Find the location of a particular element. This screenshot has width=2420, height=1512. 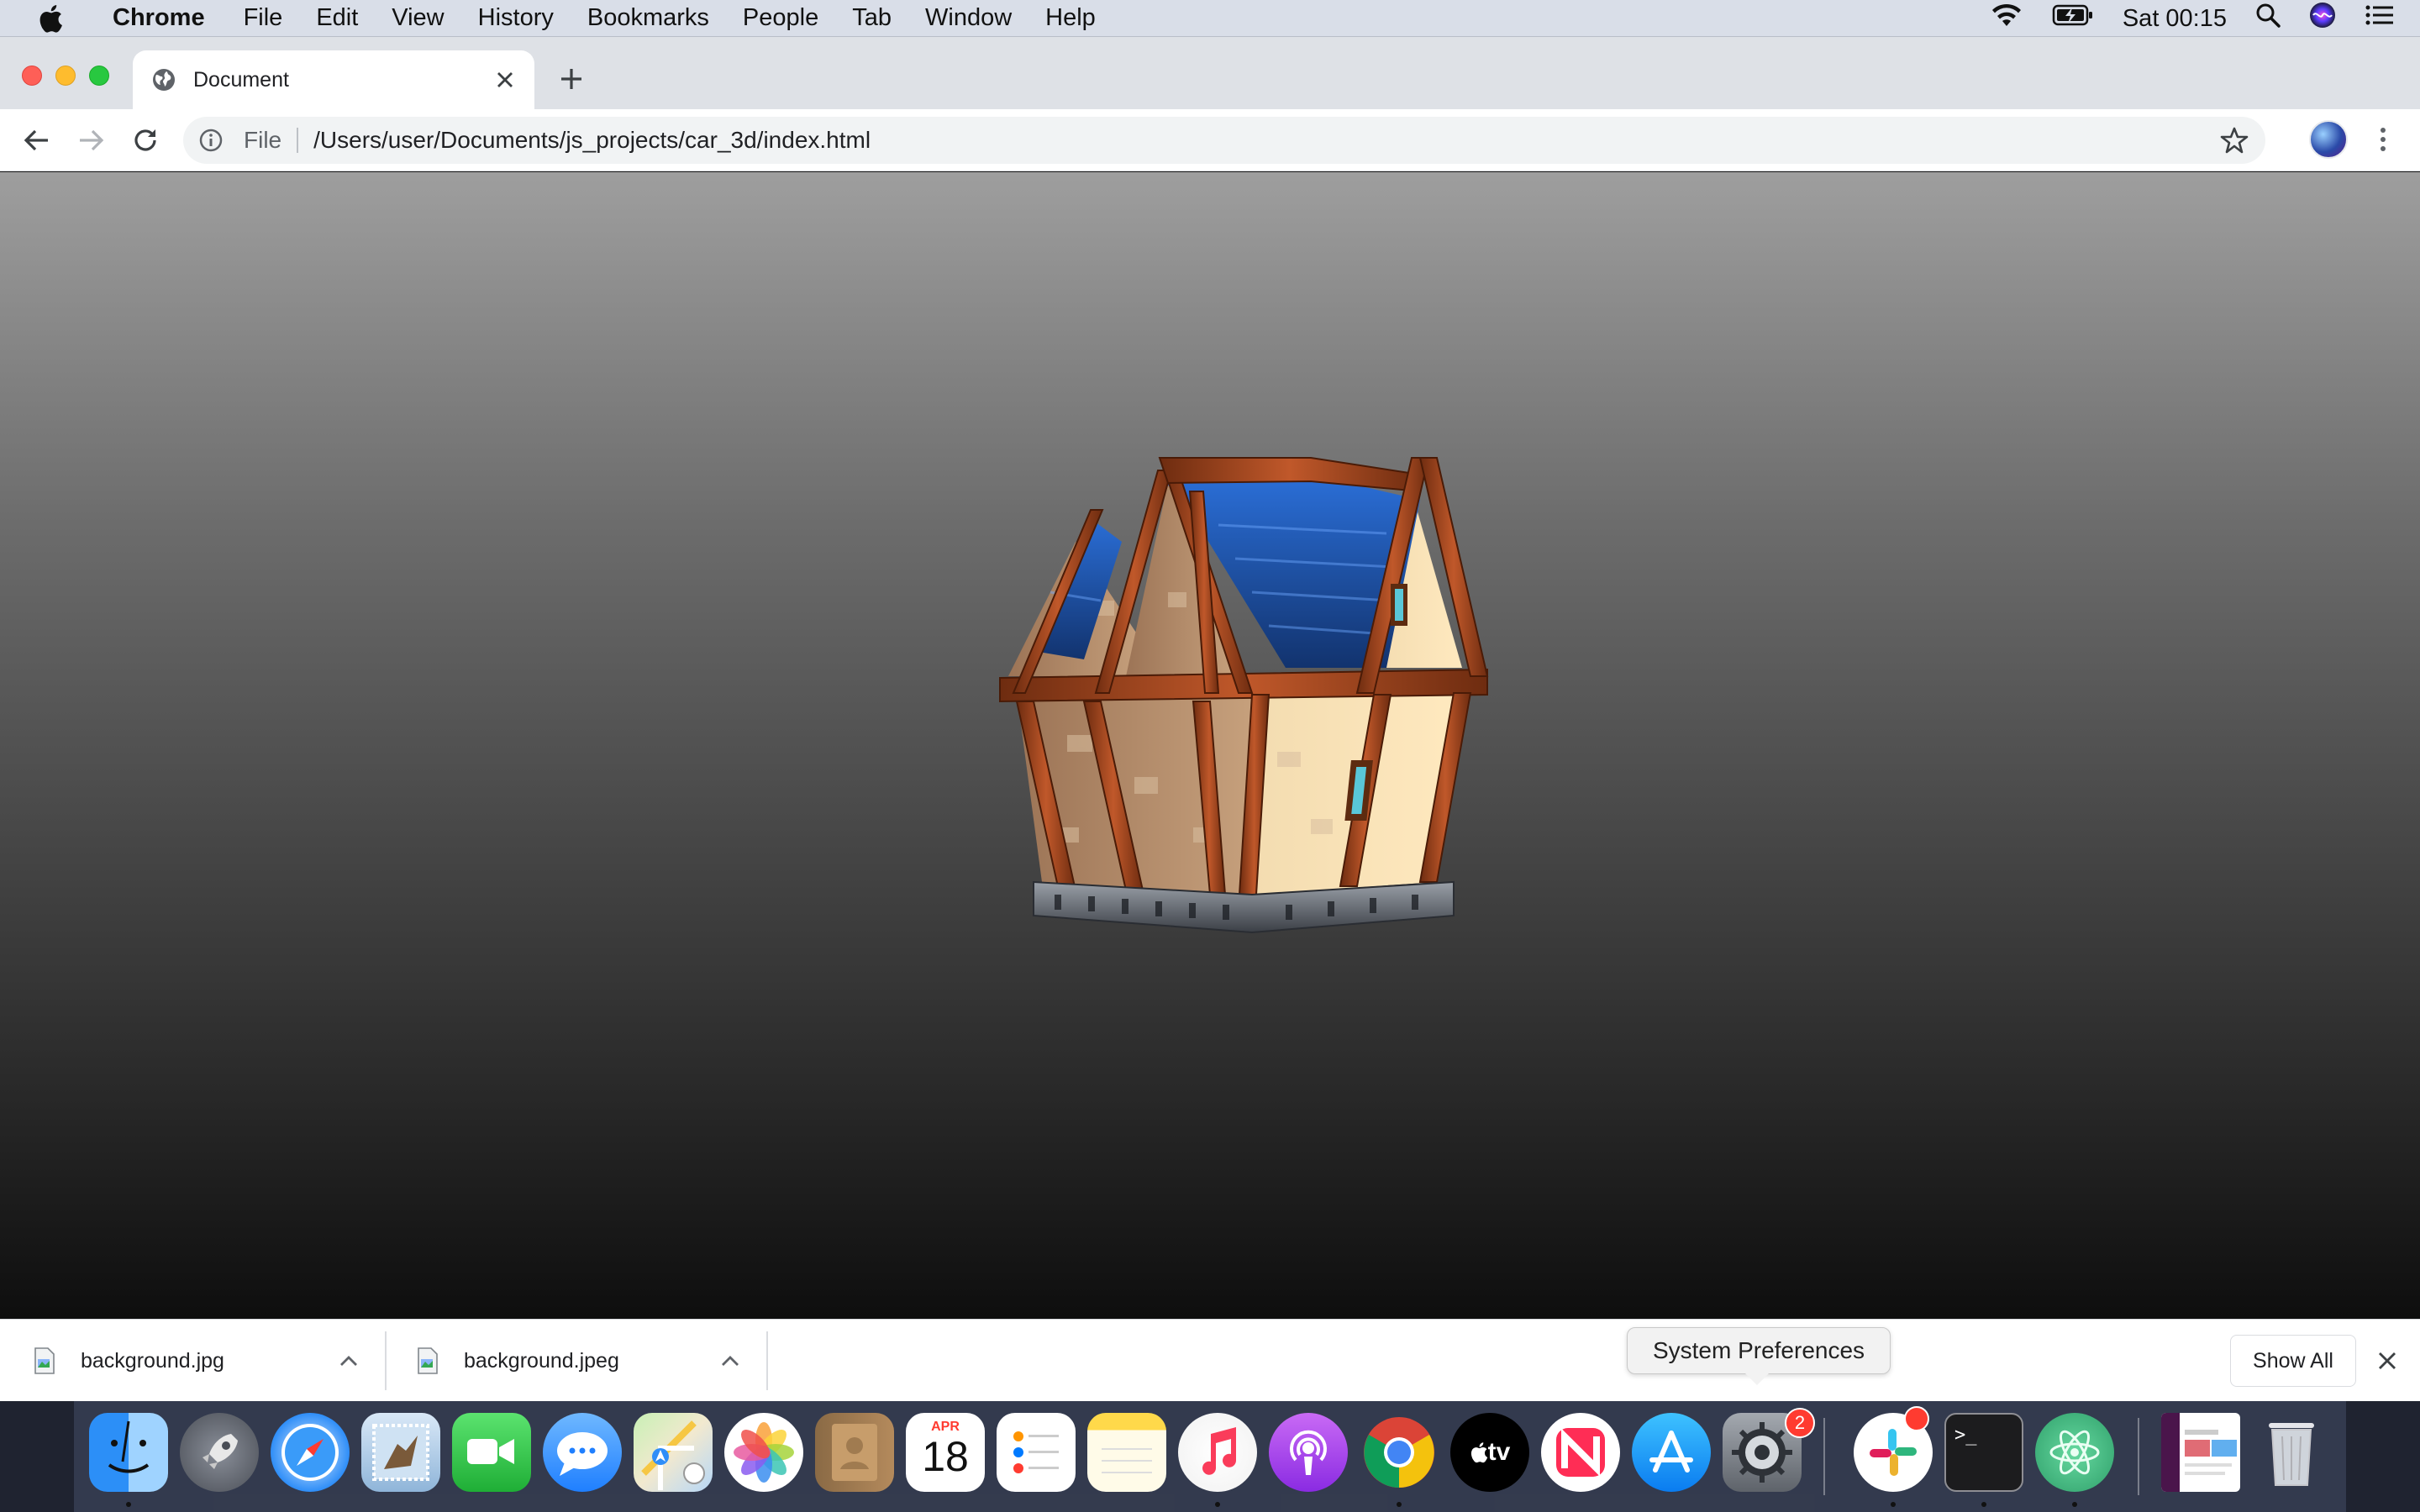

url-separator is located at coordinates (298, 140).